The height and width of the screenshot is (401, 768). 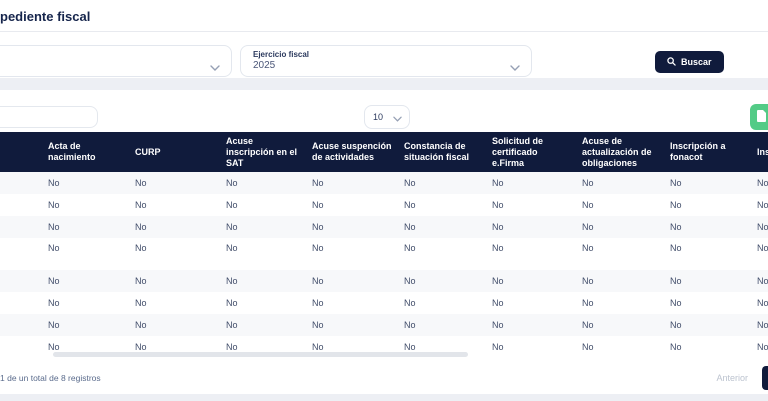 What do you see at coordinates (264, 65) in the screenshot?
I see `fiscal-year-value: 2025` at bounding box center [264, 65].